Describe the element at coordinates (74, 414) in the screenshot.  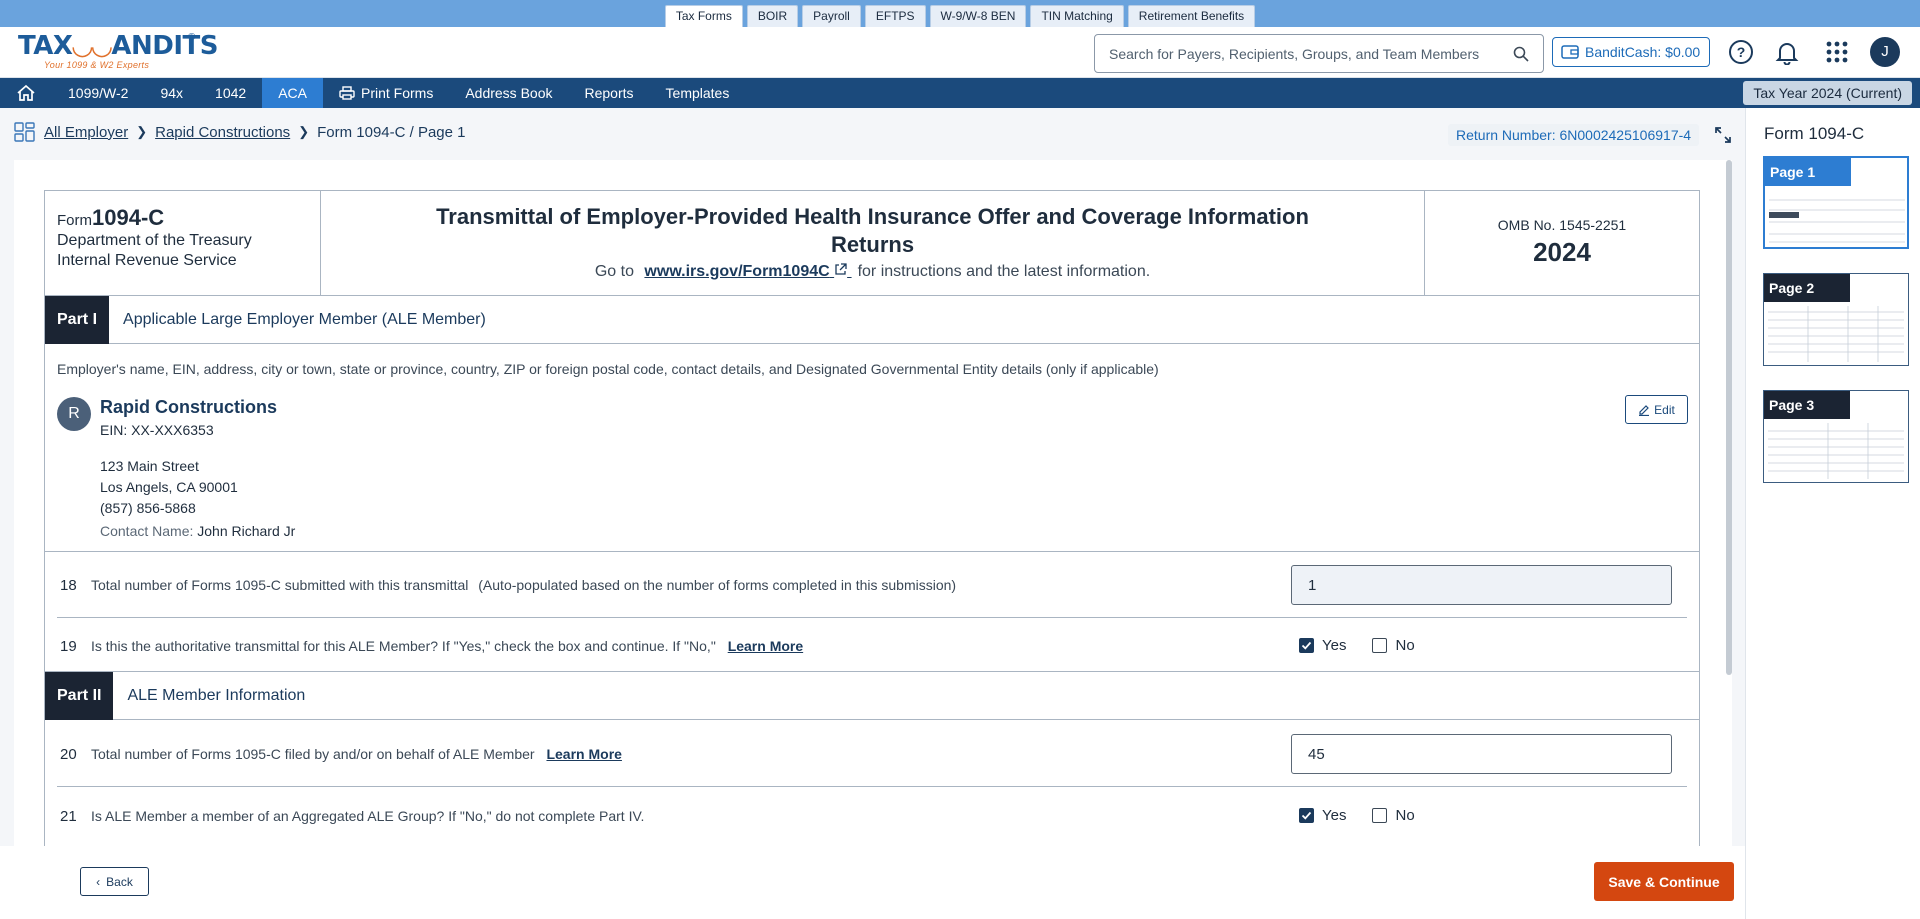
I see `employer-avatar: R` at that location.